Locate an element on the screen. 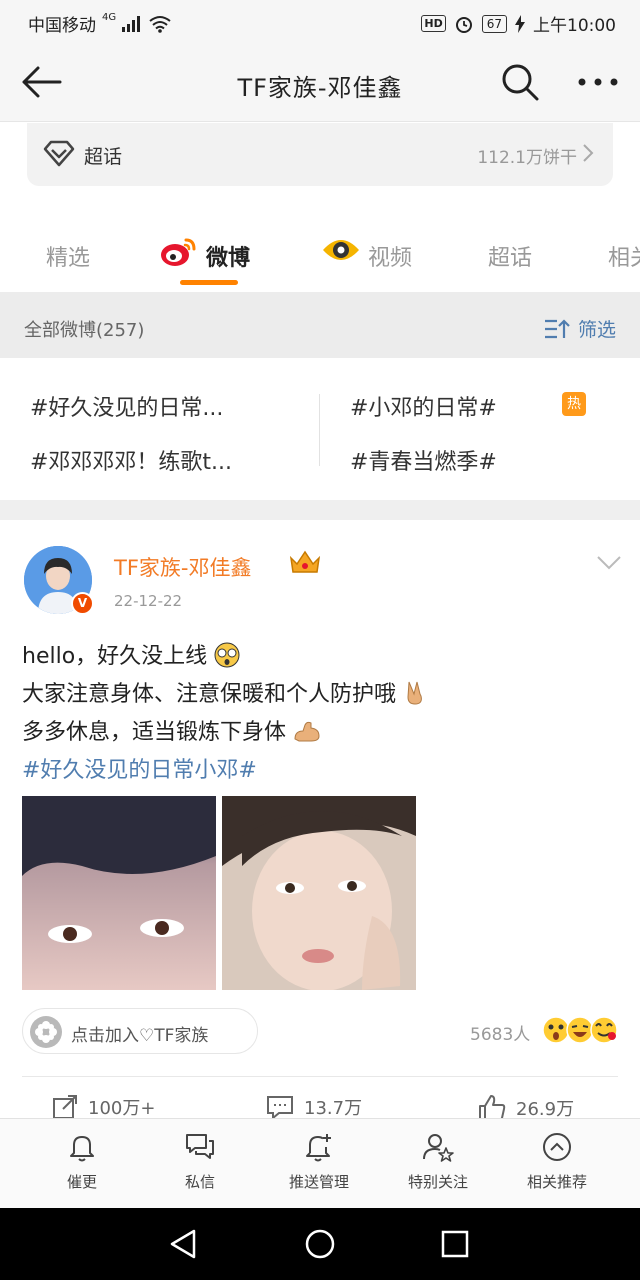 Image resolution: width=640 pixels, height=1280 pixels. comment-count: 13.7万 is located at coordinates (333, 1108).